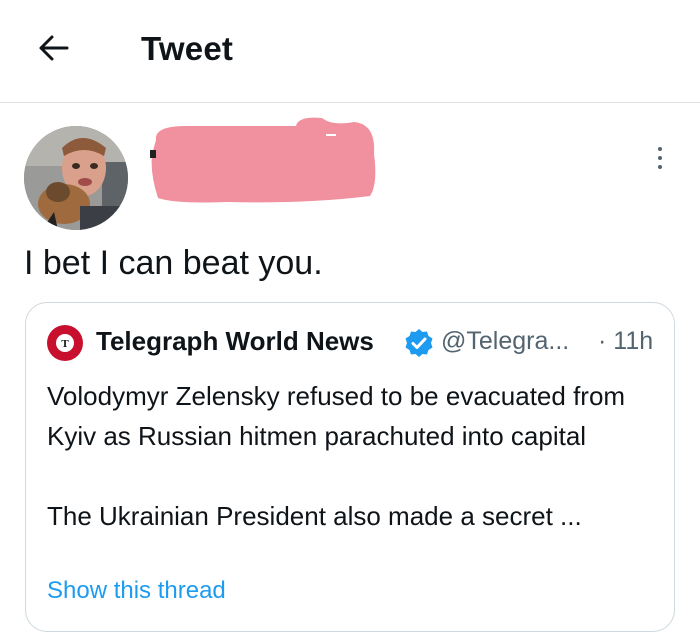 The image size is (700, 632). Describe the element at coordinates (660, 158) in the screenshot. I see `more-vertical-icon` at that location.